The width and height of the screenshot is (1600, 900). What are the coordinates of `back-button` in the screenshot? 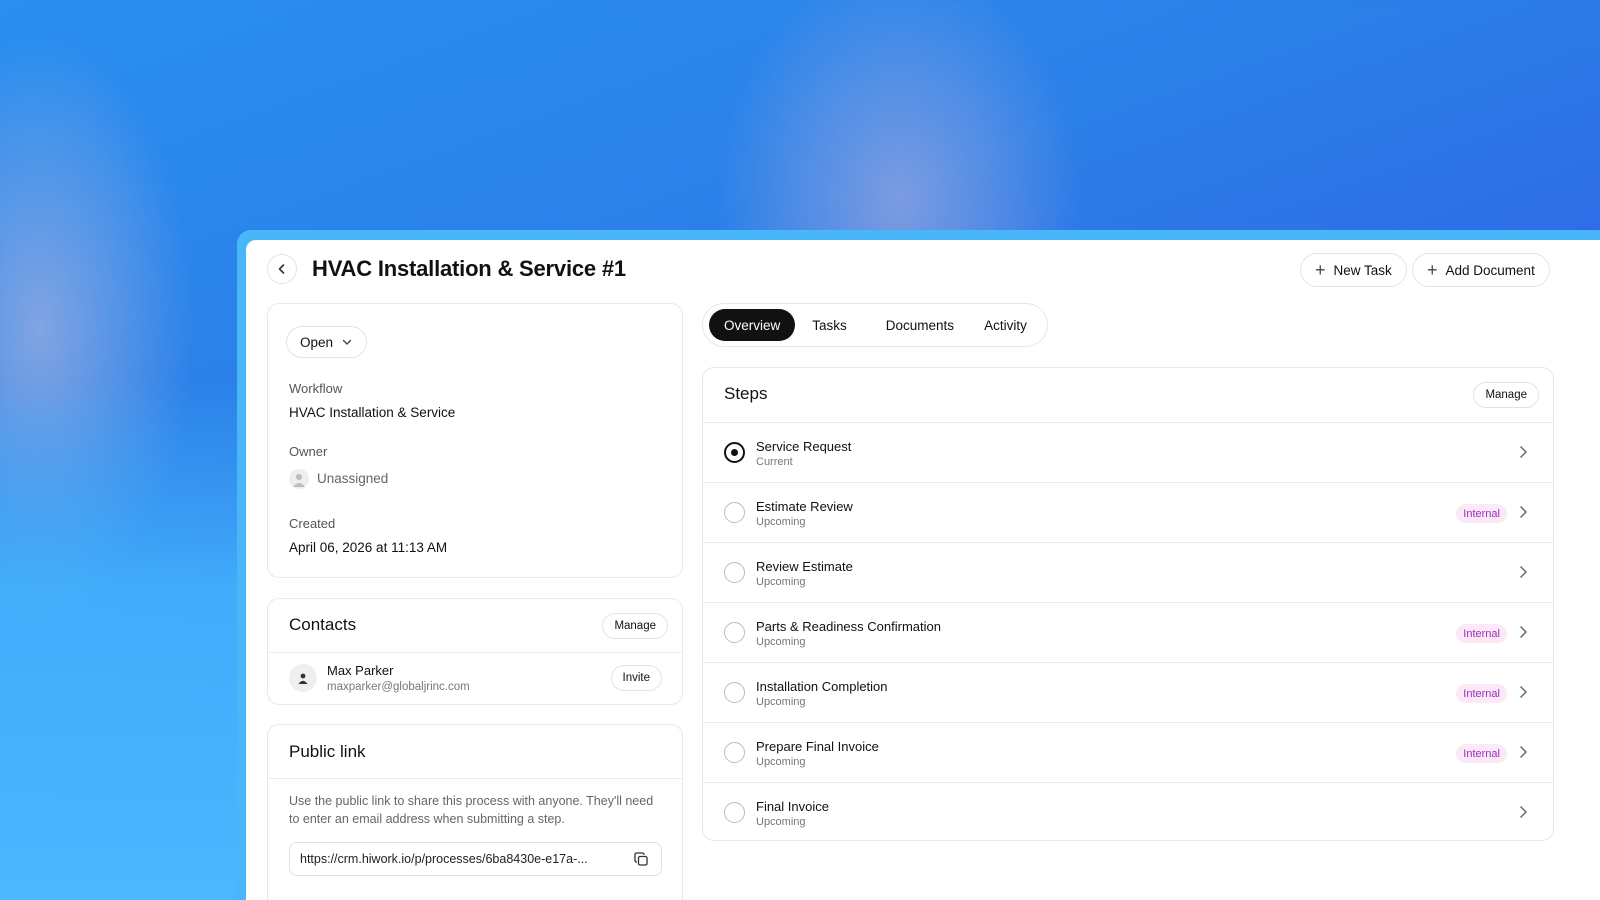 It's located at (282, 269).